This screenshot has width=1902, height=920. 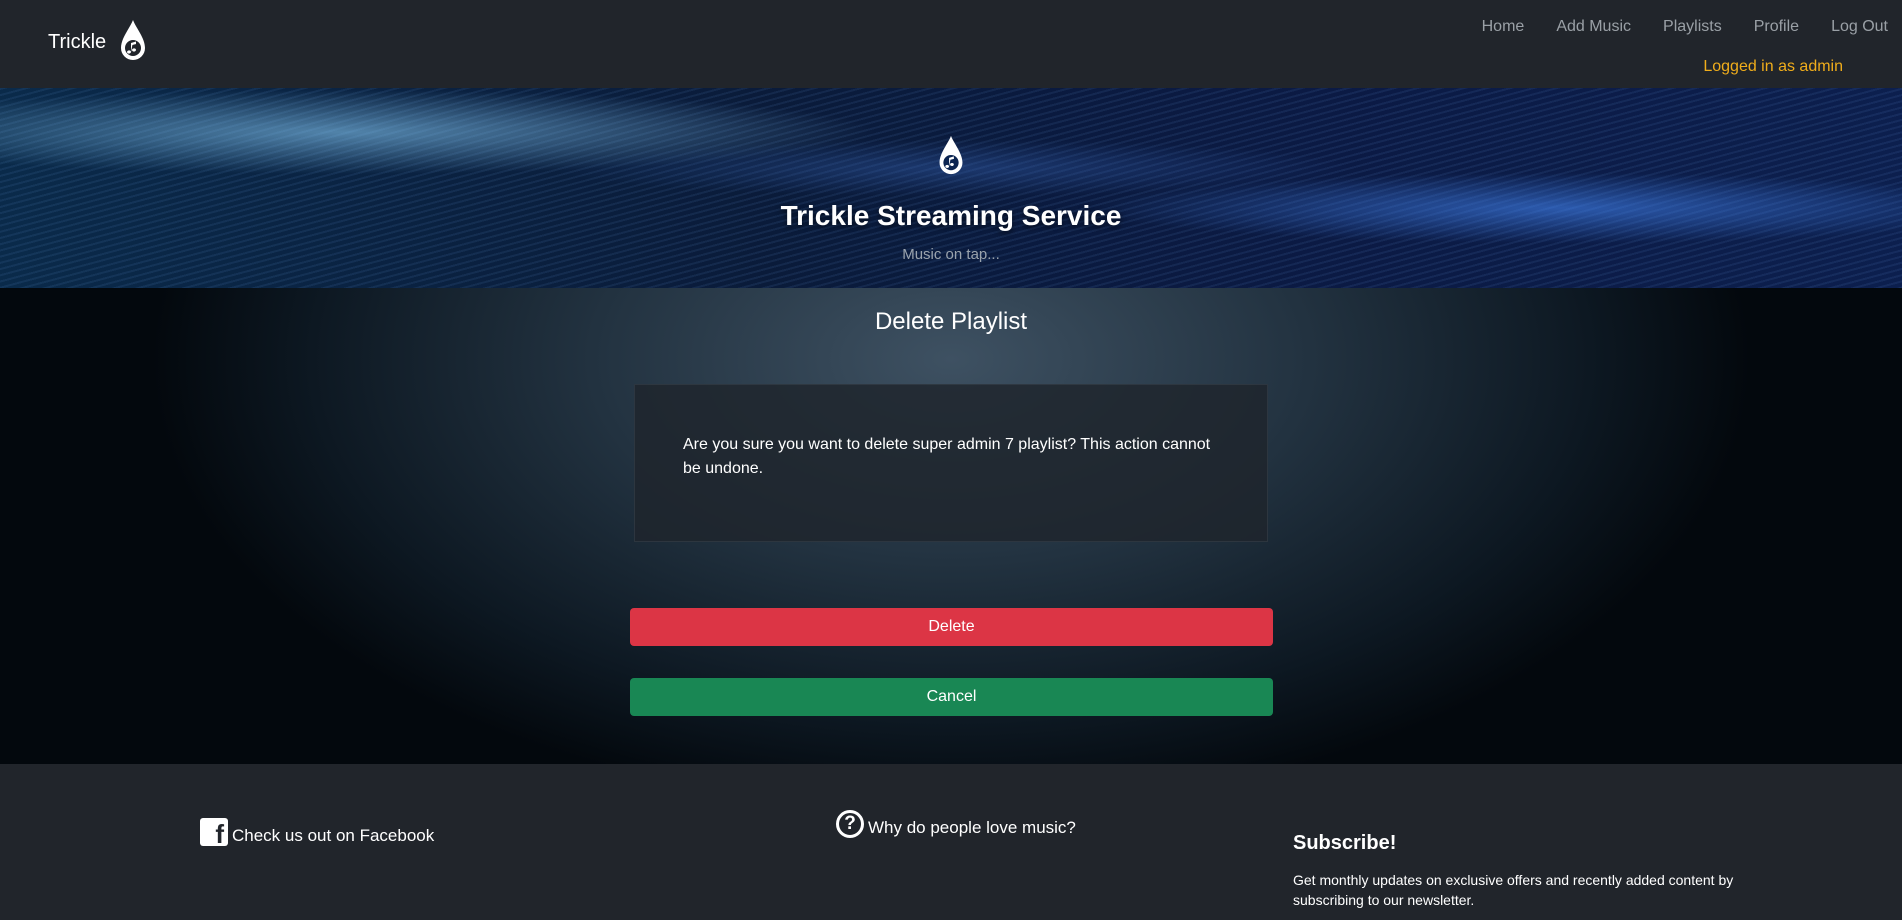 I want to click on page-title: Delete Playlist, so click(x=951, y=321).